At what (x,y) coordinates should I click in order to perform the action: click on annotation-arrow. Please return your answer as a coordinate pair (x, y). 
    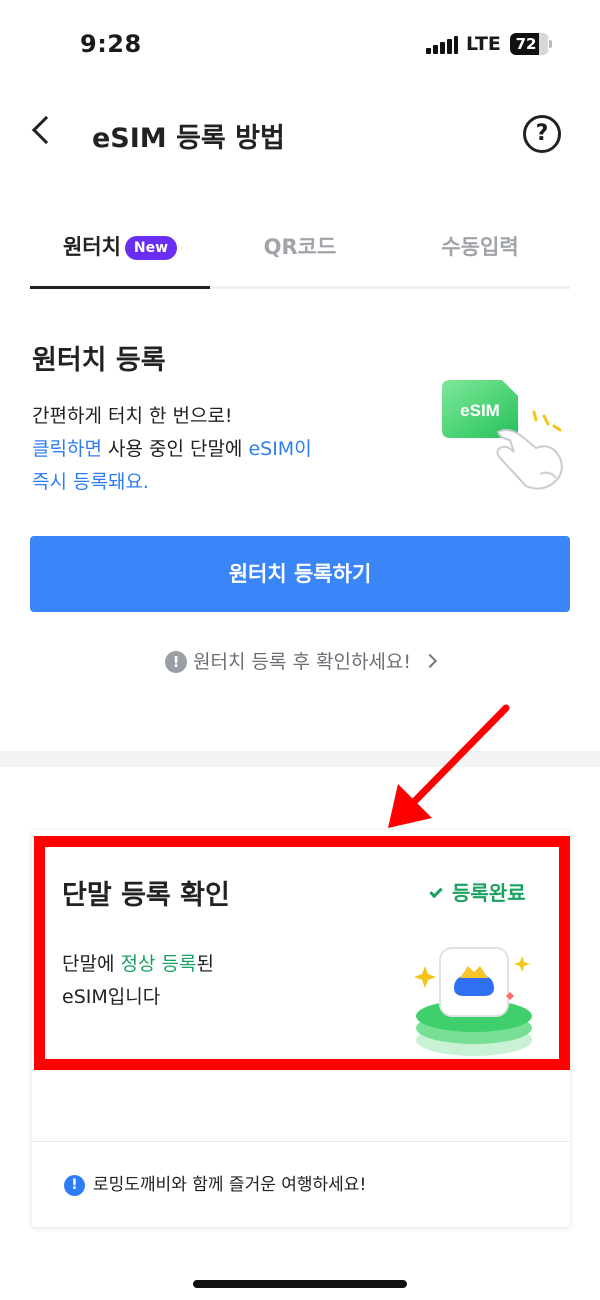
    Looking at the image, I should click on (449, 766).